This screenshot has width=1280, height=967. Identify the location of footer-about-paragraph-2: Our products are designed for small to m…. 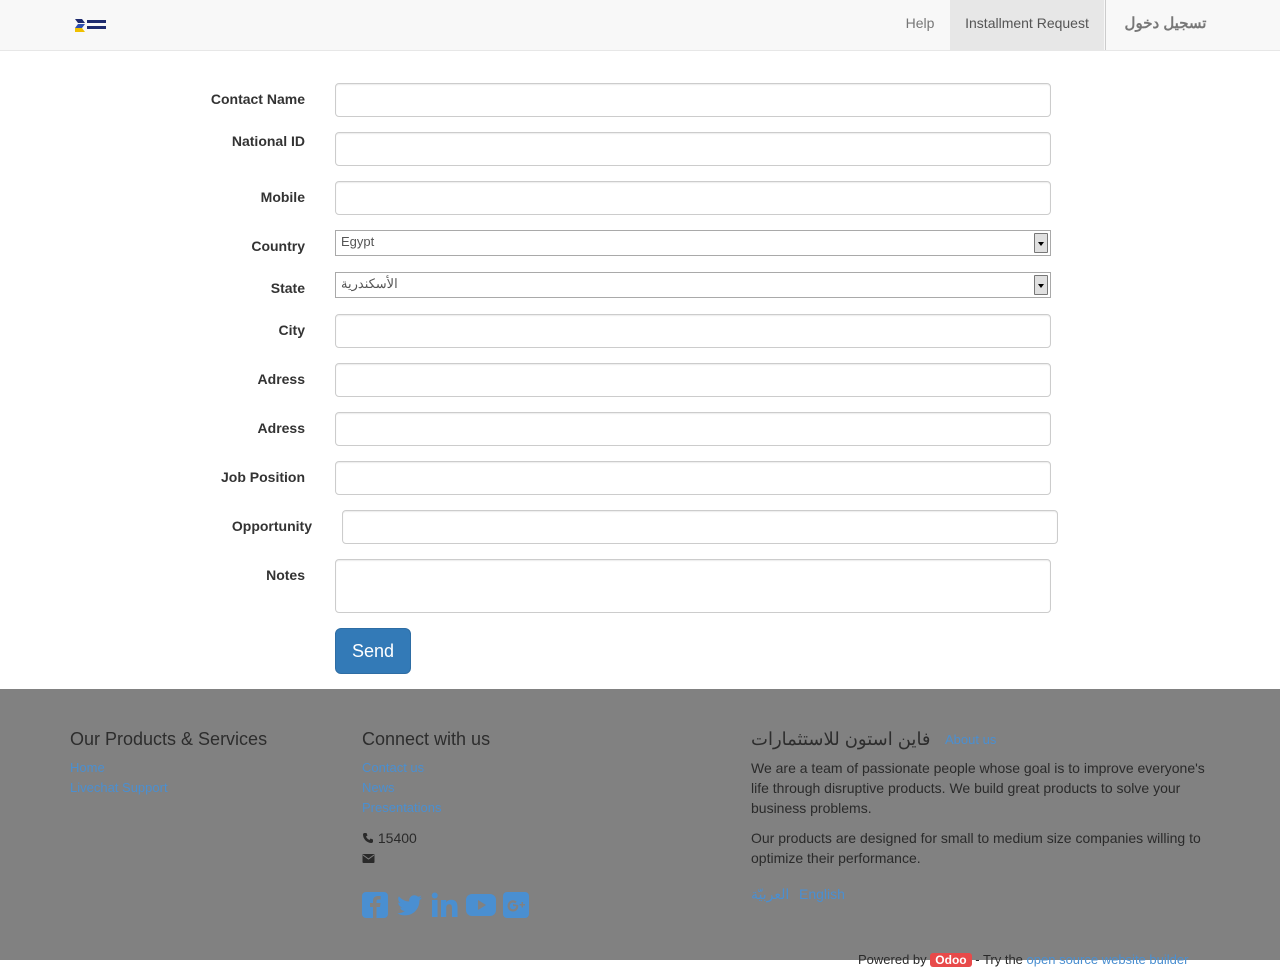
(976, 848).